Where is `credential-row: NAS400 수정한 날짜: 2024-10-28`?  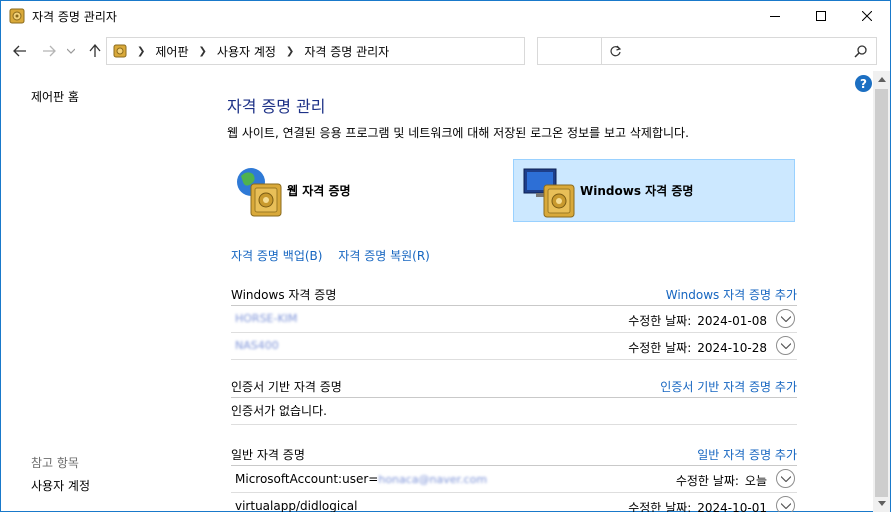
credential-row: NAS400 수정한 날짜: 2024-10-28 is located at coordinates (514, 346).